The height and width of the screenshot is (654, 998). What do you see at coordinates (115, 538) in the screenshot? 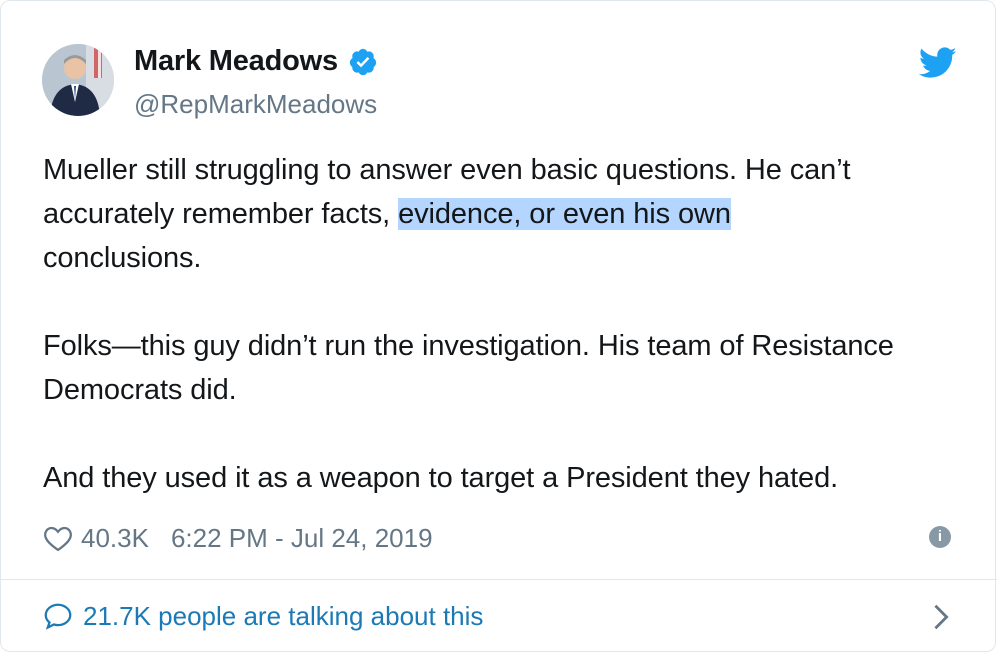
I see `like-count: 40.3K` at bounding box center [115, 538].